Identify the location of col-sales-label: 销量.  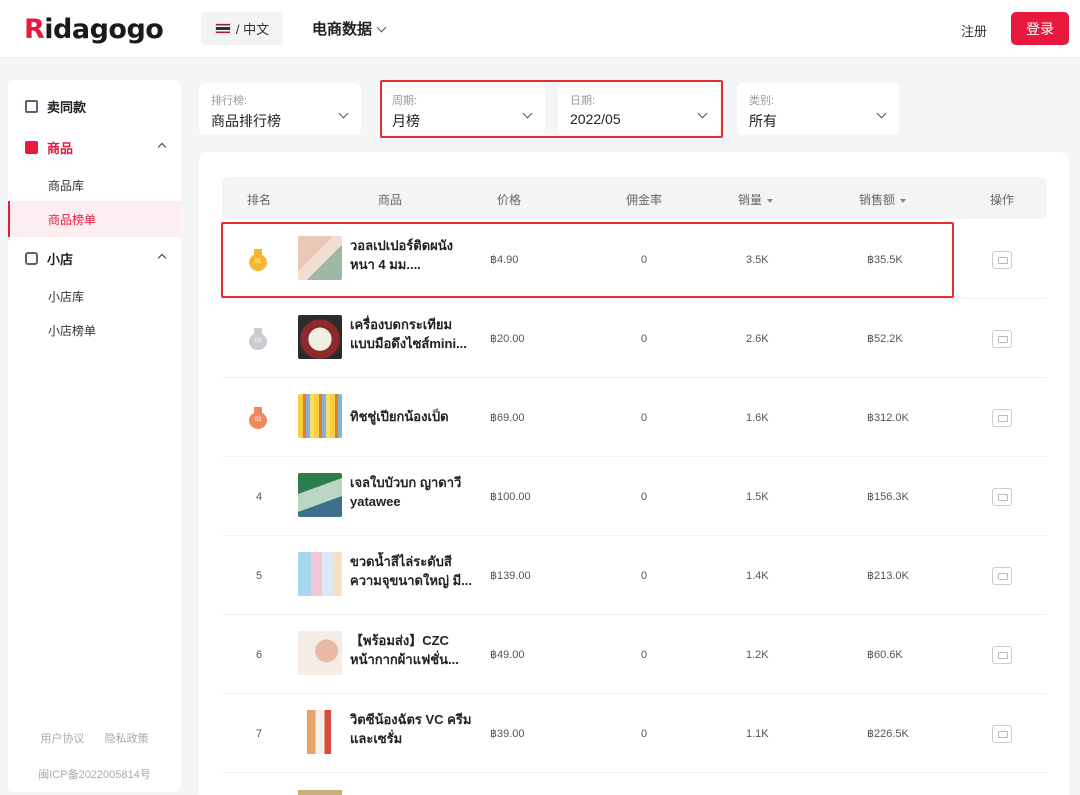
(750, 200).